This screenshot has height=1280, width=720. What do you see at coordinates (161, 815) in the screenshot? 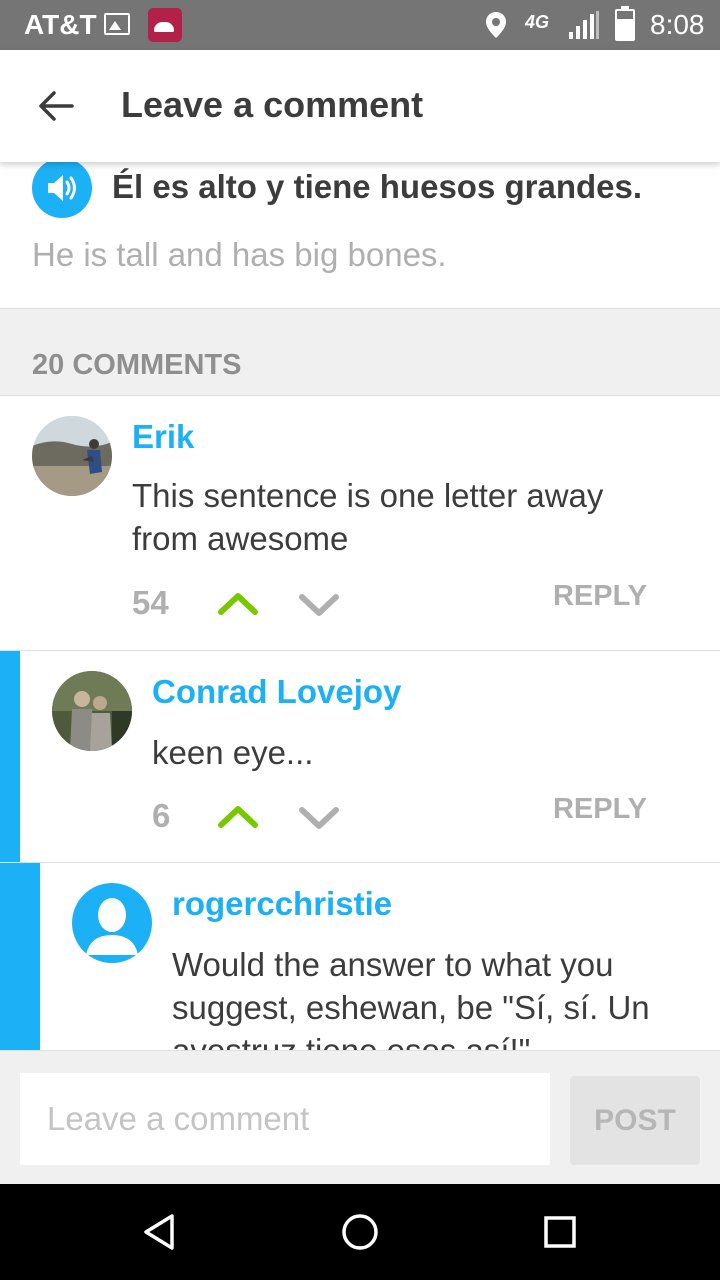
I see `comment-score: 6` at bounding box center [161, 815].